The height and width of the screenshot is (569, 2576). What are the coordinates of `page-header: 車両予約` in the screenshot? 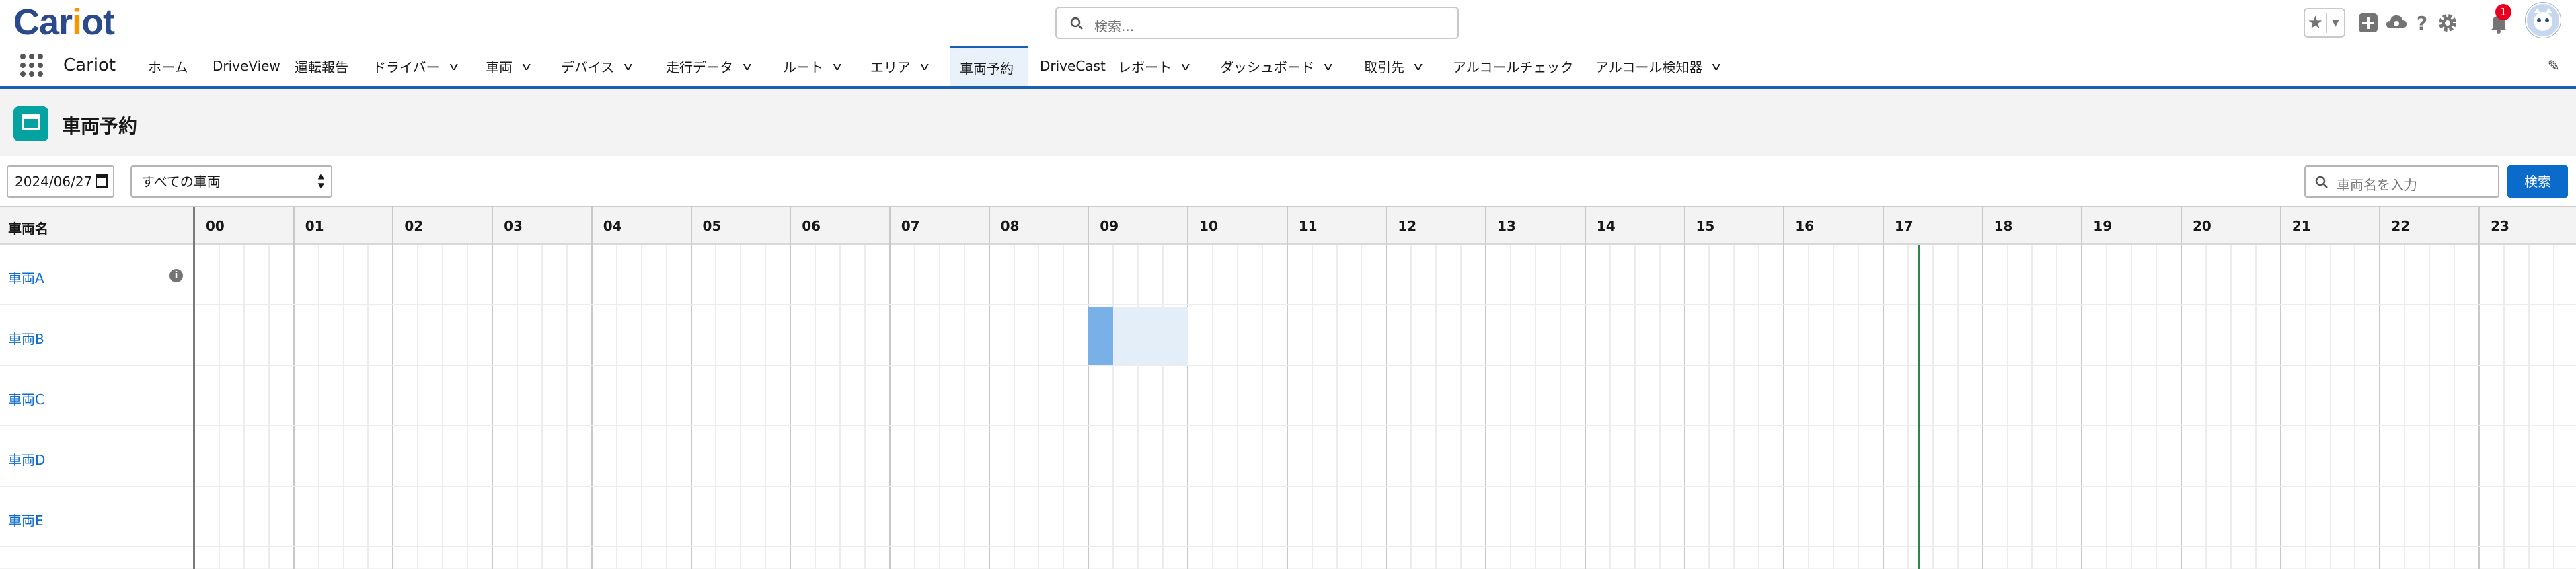 It's located at (1288, 123).